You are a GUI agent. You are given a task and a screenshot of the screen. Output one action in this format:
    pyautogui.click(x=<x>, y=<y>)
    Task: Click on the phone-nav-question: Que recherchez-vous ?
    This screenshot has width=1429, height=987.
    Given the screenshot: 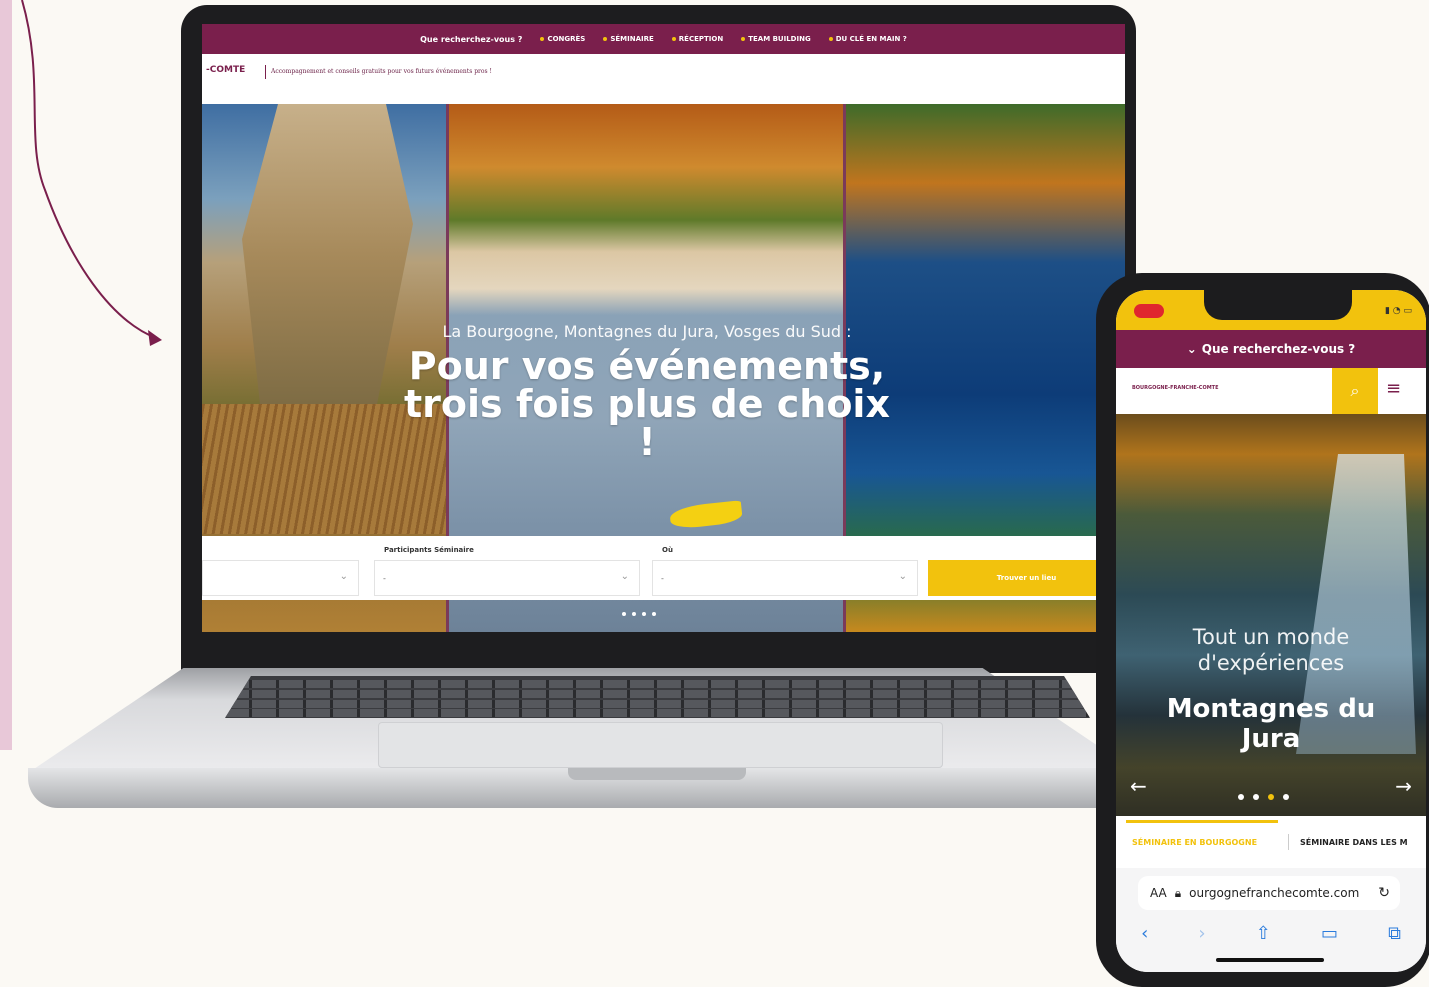 What is the action you would take?
    pyautogui.click(x=1278, y=349)
    